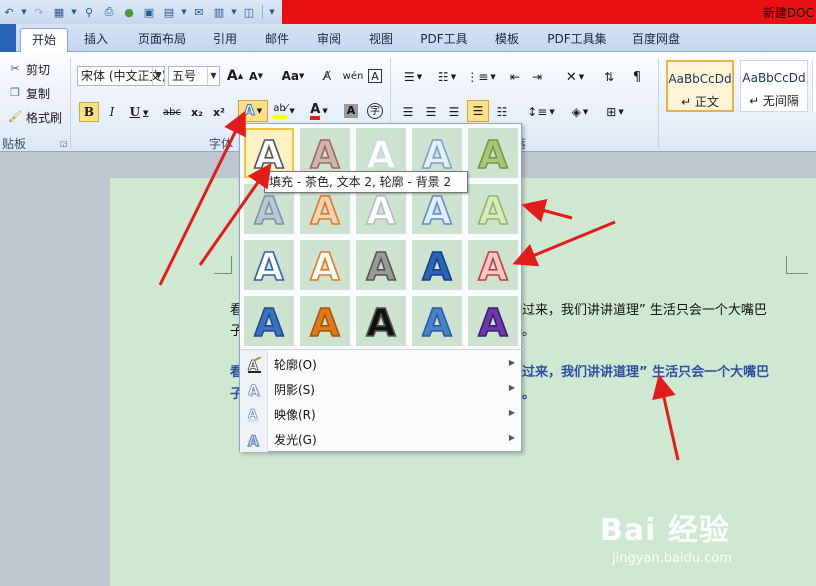 Image resolution: width=816 pixels, height=586 pixels. What do you see at coordinates (431, 112) in the screenshot?
I see `align-center-button: ☰` at bounding box center [431, 112].